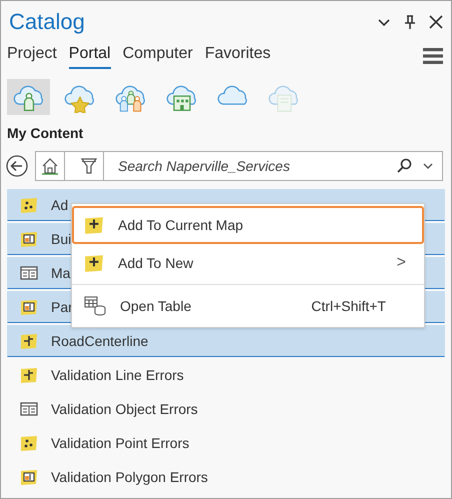 The height and width of the screenshot is (499, 452). I want to click on submenu-arrow: >, so click(401, 263).